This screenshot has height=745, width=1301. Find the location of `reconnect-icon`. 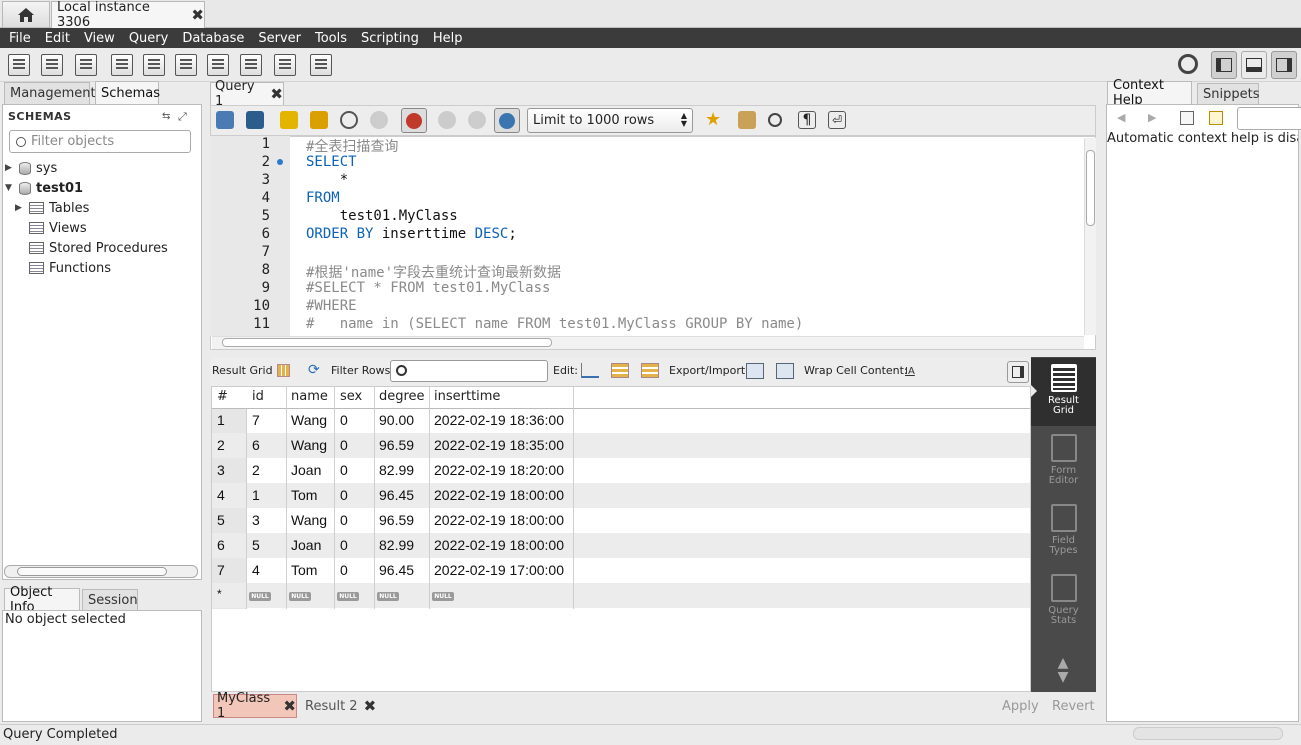

reconnect-icon is located at coordinates (321, 65).